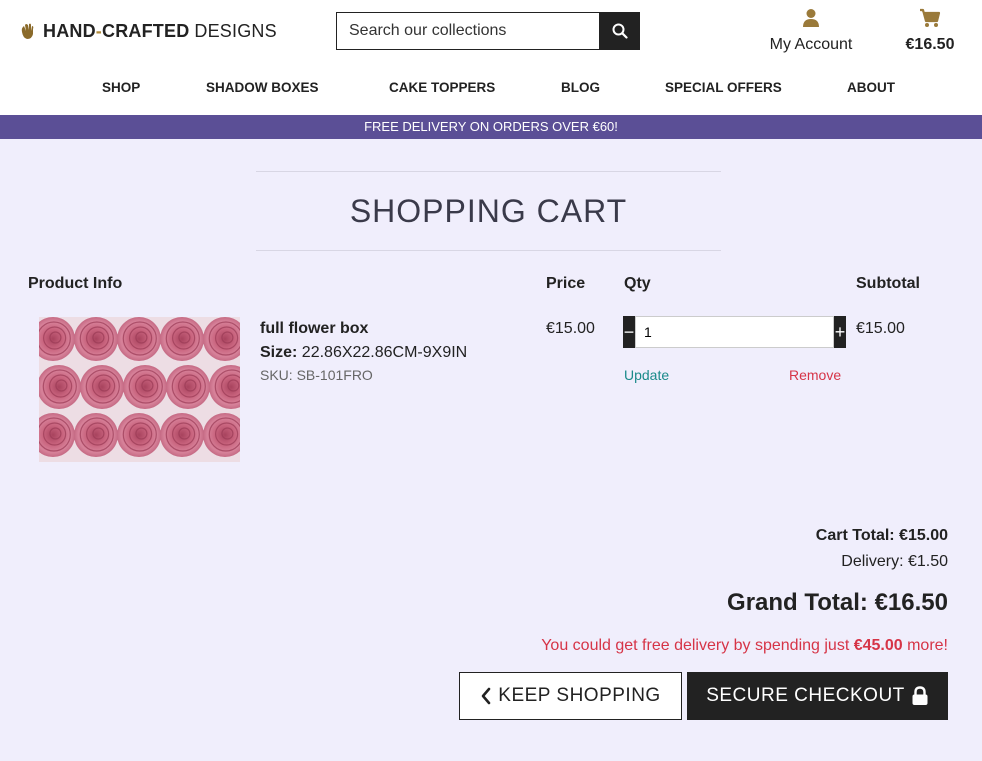 The width and height of the screenshot is (982, 761). I want to click on lock-icon, so click(920, 695).